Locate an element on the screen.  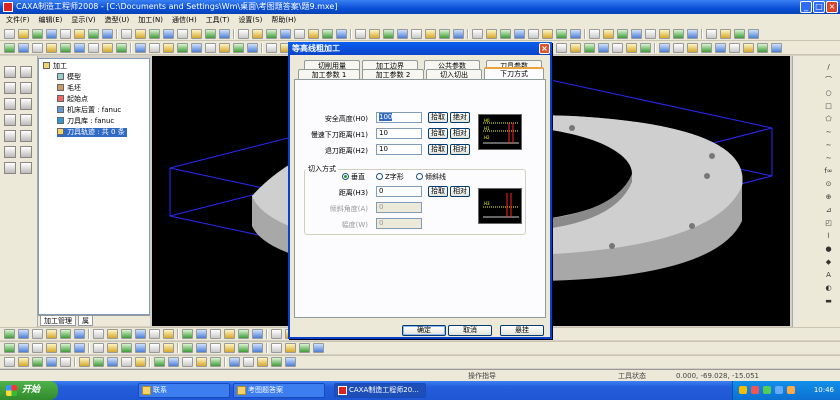
tab-properties: 属 is located at coordinates (85, 321).